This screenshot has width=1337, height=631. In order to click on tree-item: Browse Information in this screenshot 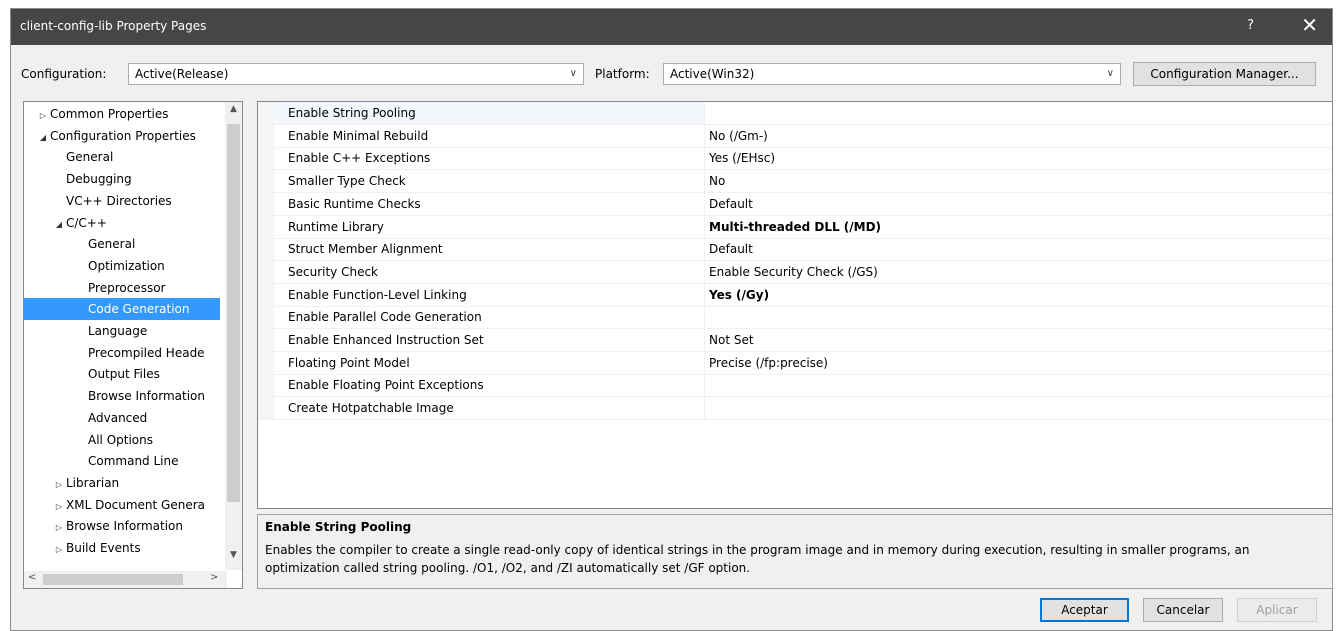, I will do `click(122, 396)`.